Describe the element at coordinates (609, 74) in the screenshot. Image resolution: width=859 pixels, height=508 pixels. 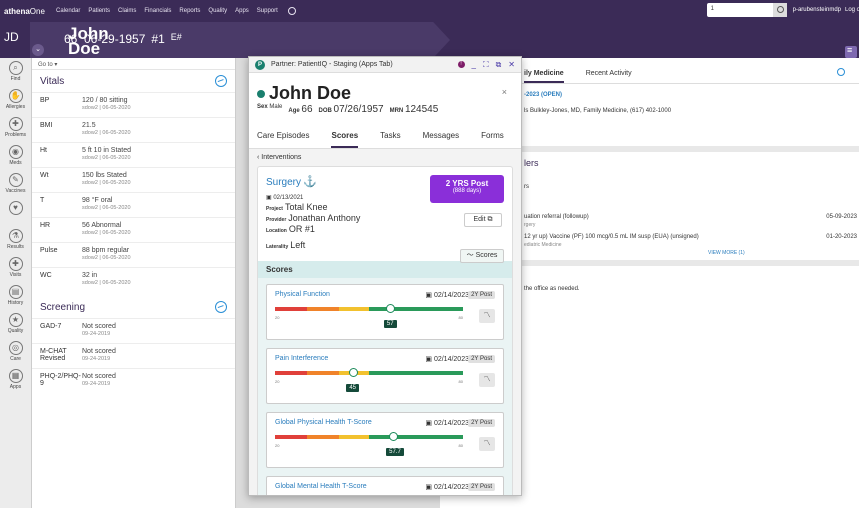
I see `tab-recent-activity: Recent Activity` at that location.